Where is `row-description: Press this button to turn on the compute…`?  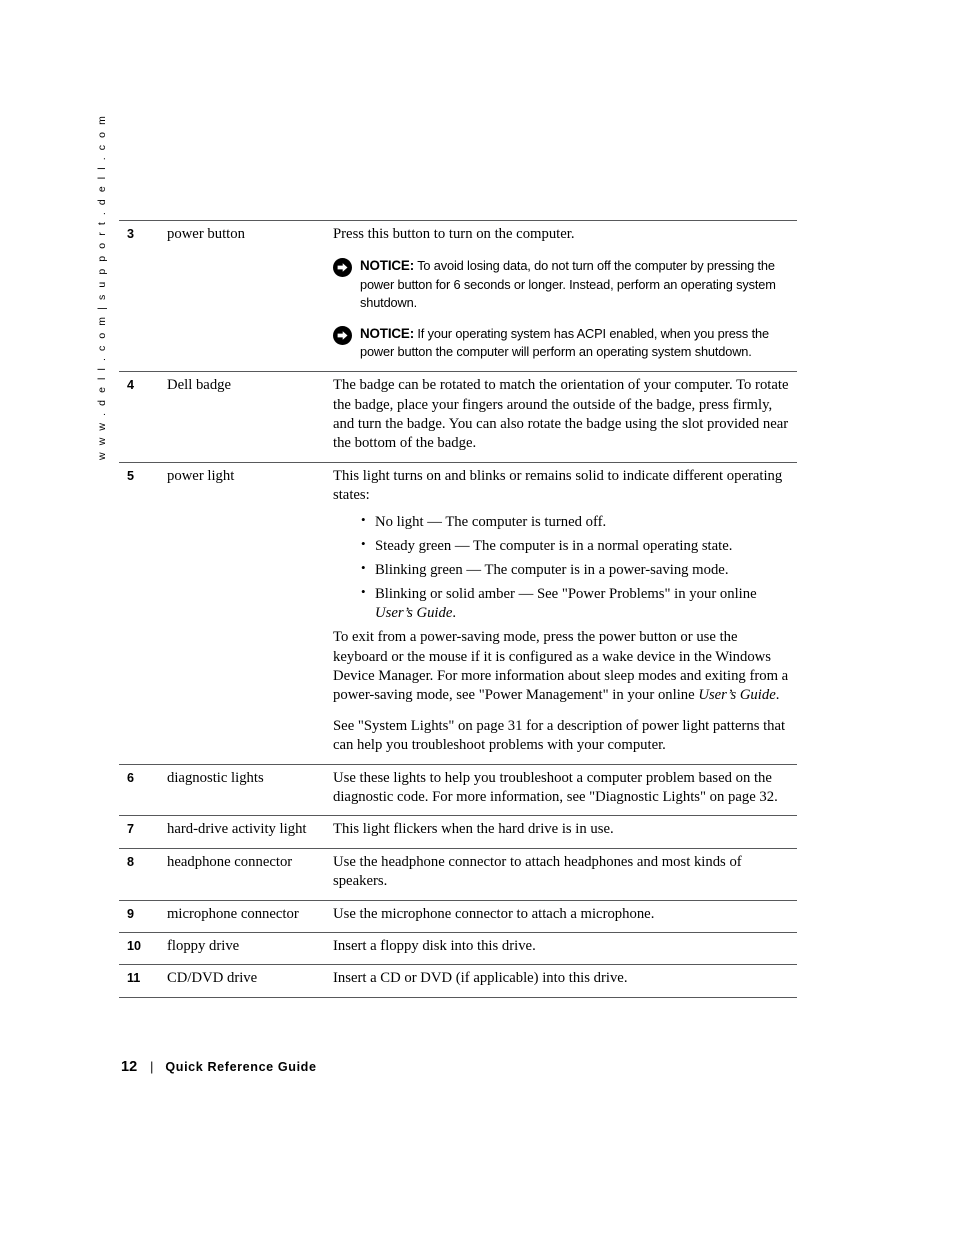
row-description: Press this button to turn on the compute… is located at coordinates (565, 295).